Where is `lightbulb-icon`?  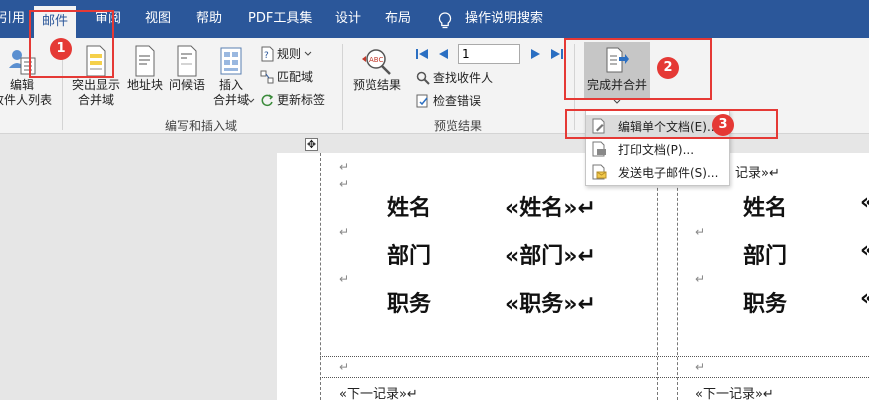 lightbulb-icon is located at coordinates (445, 20).